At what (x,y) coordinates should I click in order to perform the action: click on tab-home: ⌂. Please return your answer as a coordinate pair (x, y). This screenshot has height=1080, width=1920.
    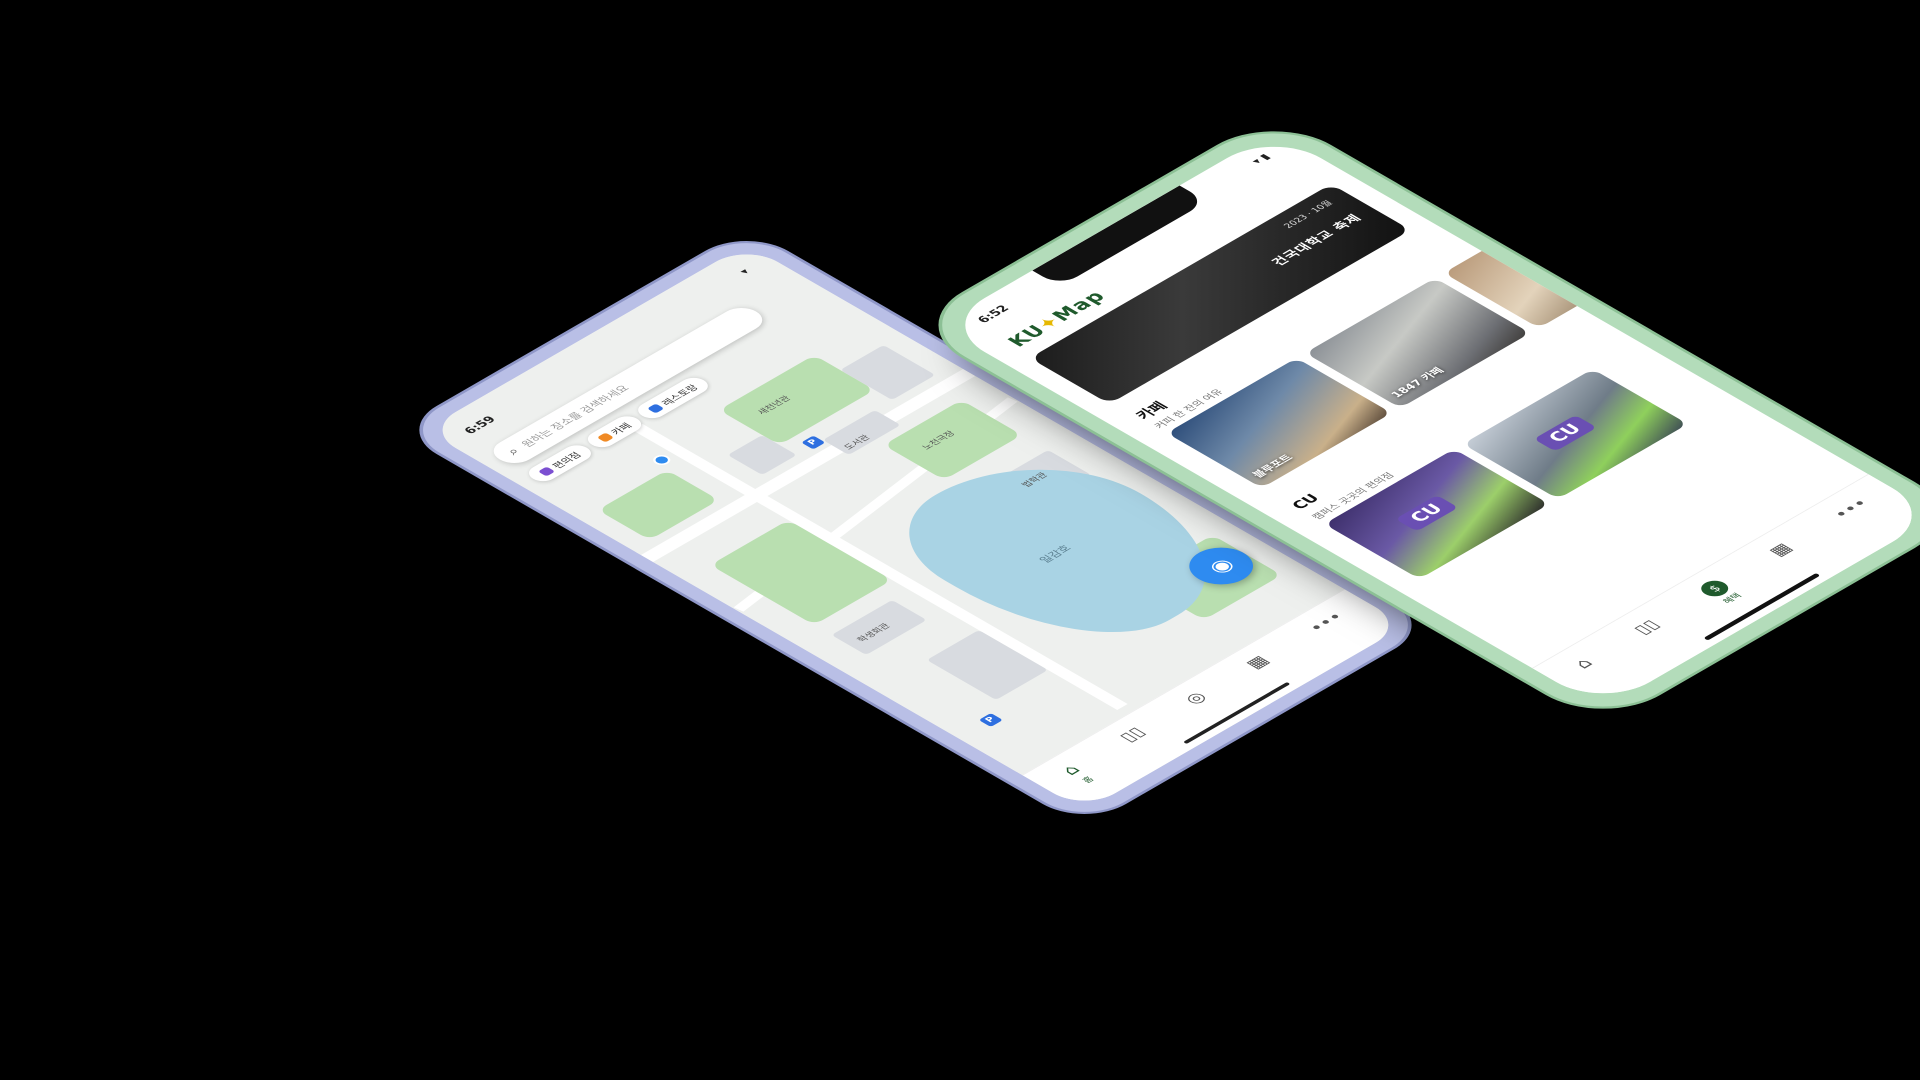
    Looking at the image, I should click on (1584, 663).